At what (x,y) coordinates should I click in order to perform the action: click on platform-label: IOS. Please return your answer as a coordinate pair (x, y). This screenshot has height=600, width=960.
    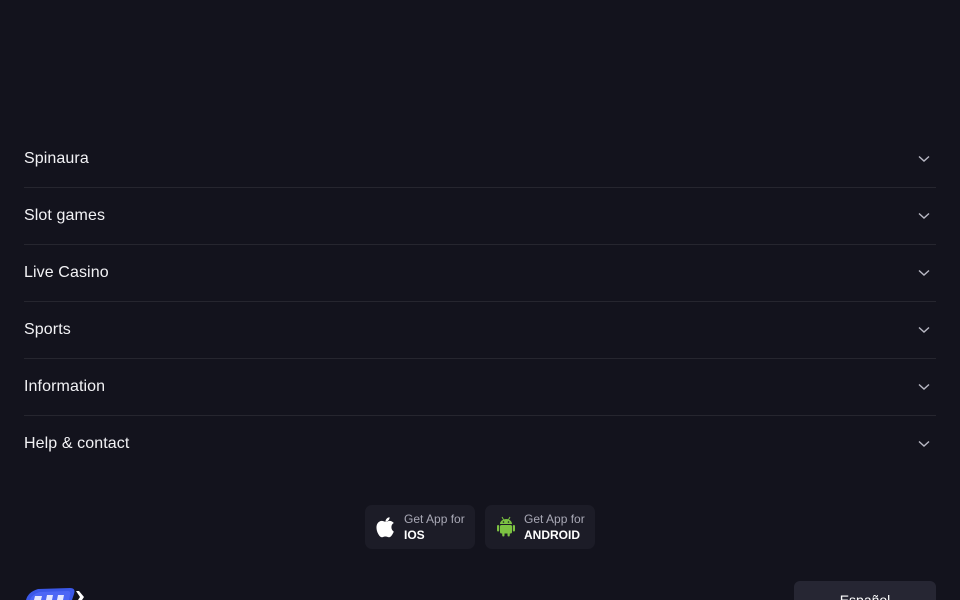
    Looking at the image, I should click on (414, 535).